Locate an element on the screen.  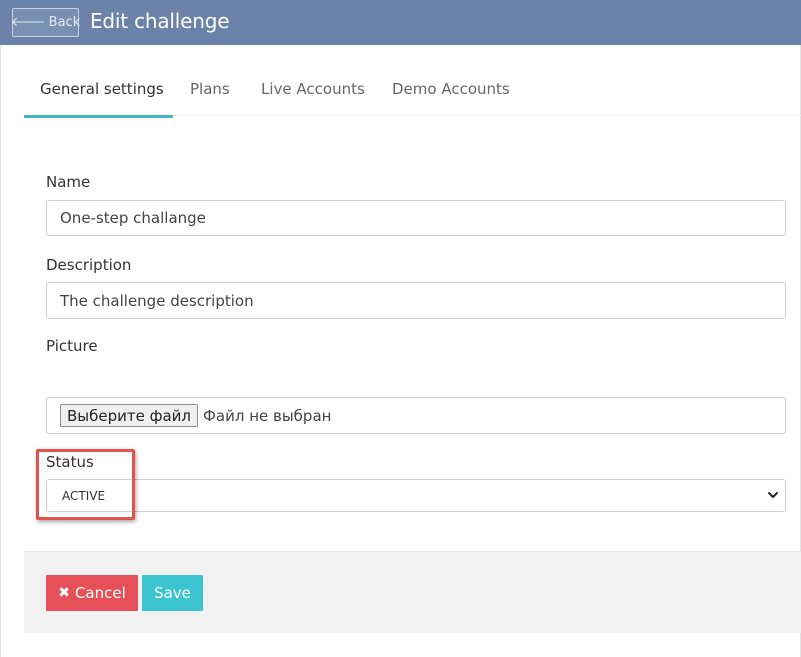
tab-general-settings: General settings is located at coordinates (98, 94).